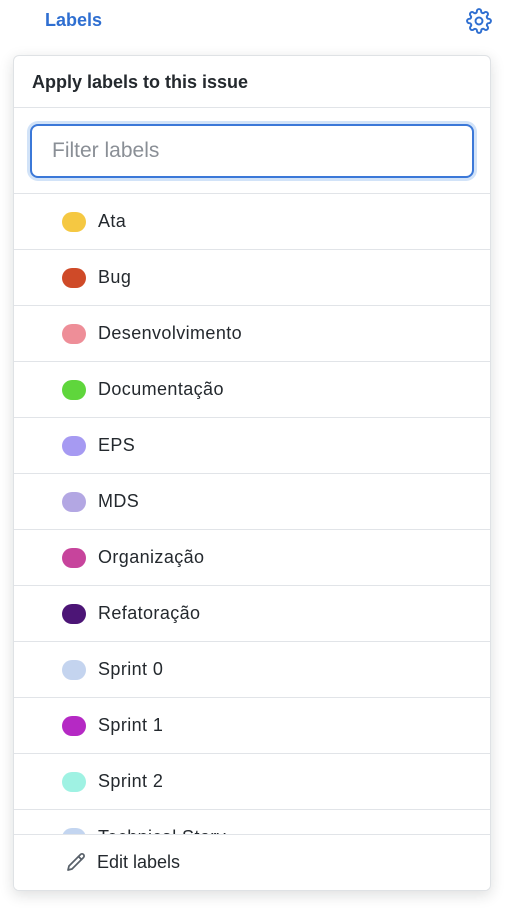  What do you see at coordinates (252, 558) in the screenshot?
I see `label-item-organizacao: Organização` at bounding box center [252, 558].